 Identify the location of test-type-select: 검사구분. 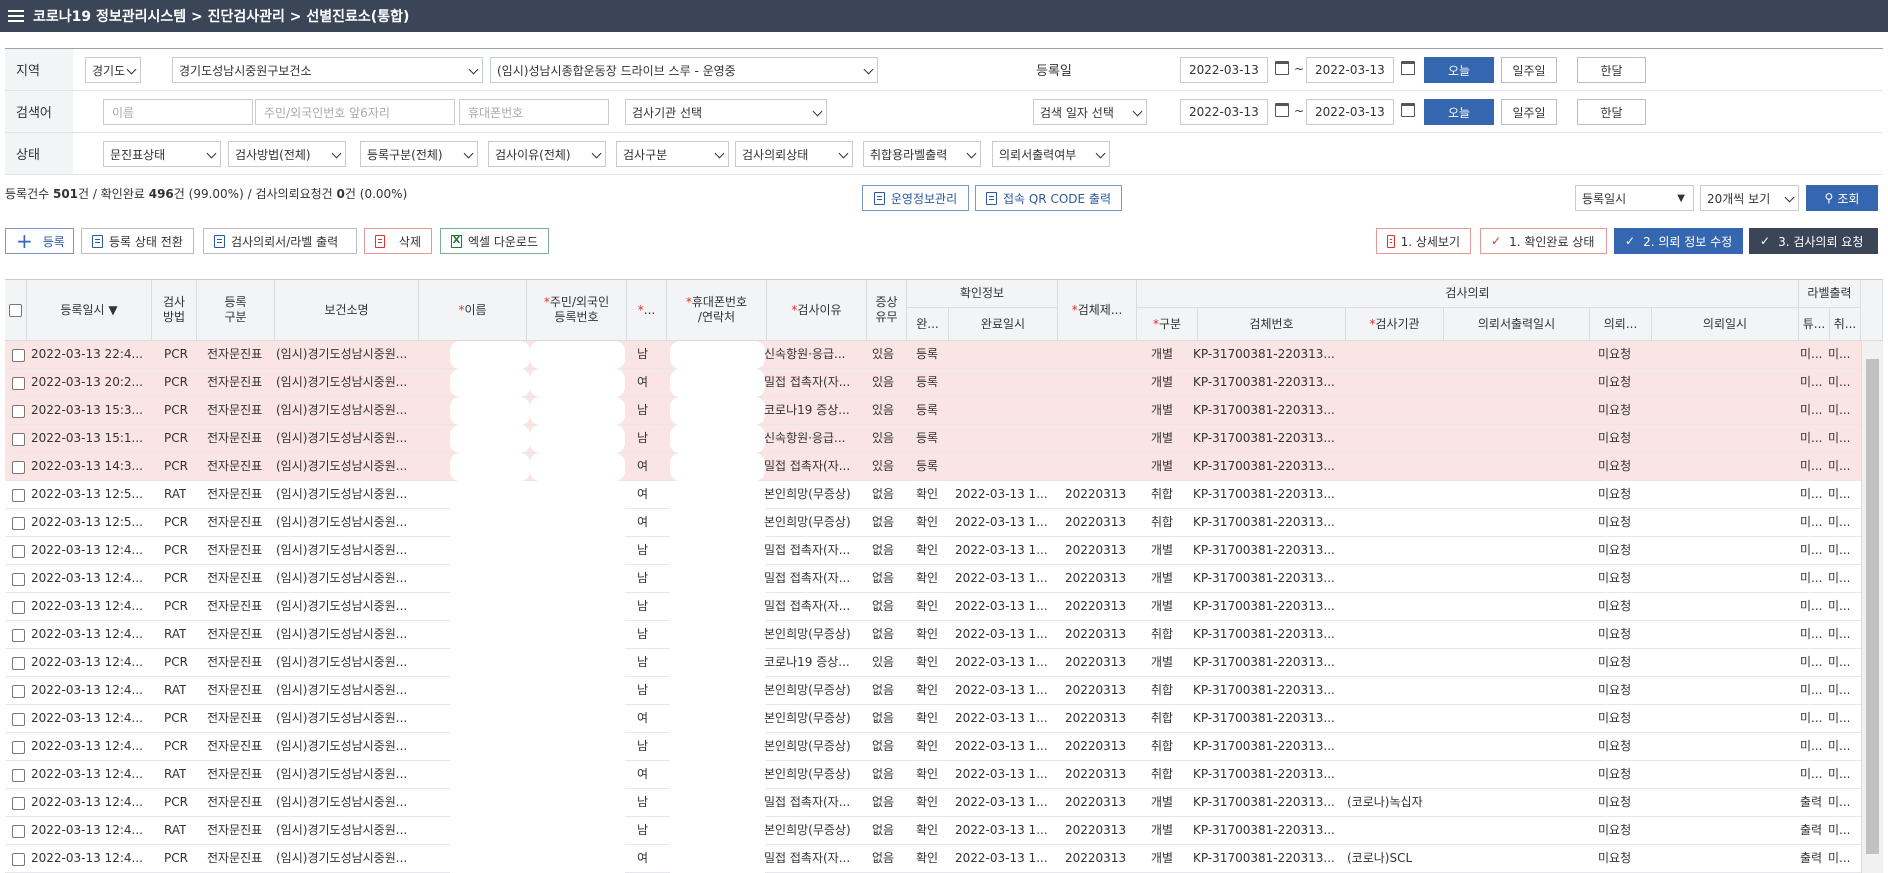
(672, 154).